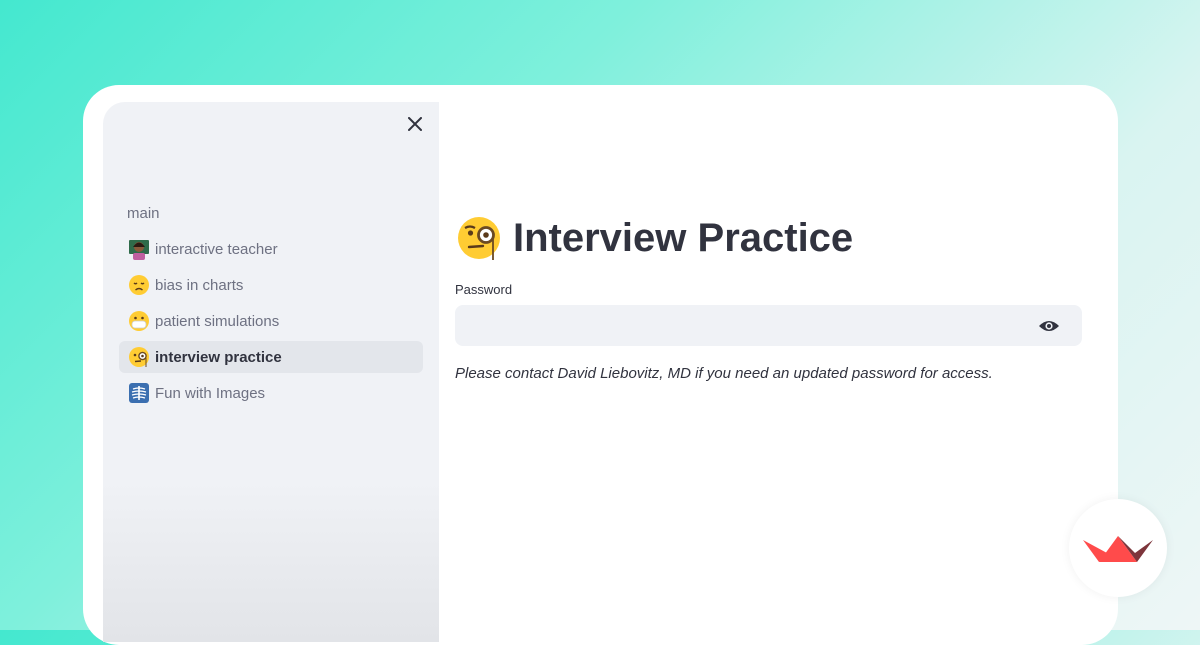  Describe the element at coordinates (218, 357) in the screenshot. I see `sidebar-item-label: interview practice` at that location.